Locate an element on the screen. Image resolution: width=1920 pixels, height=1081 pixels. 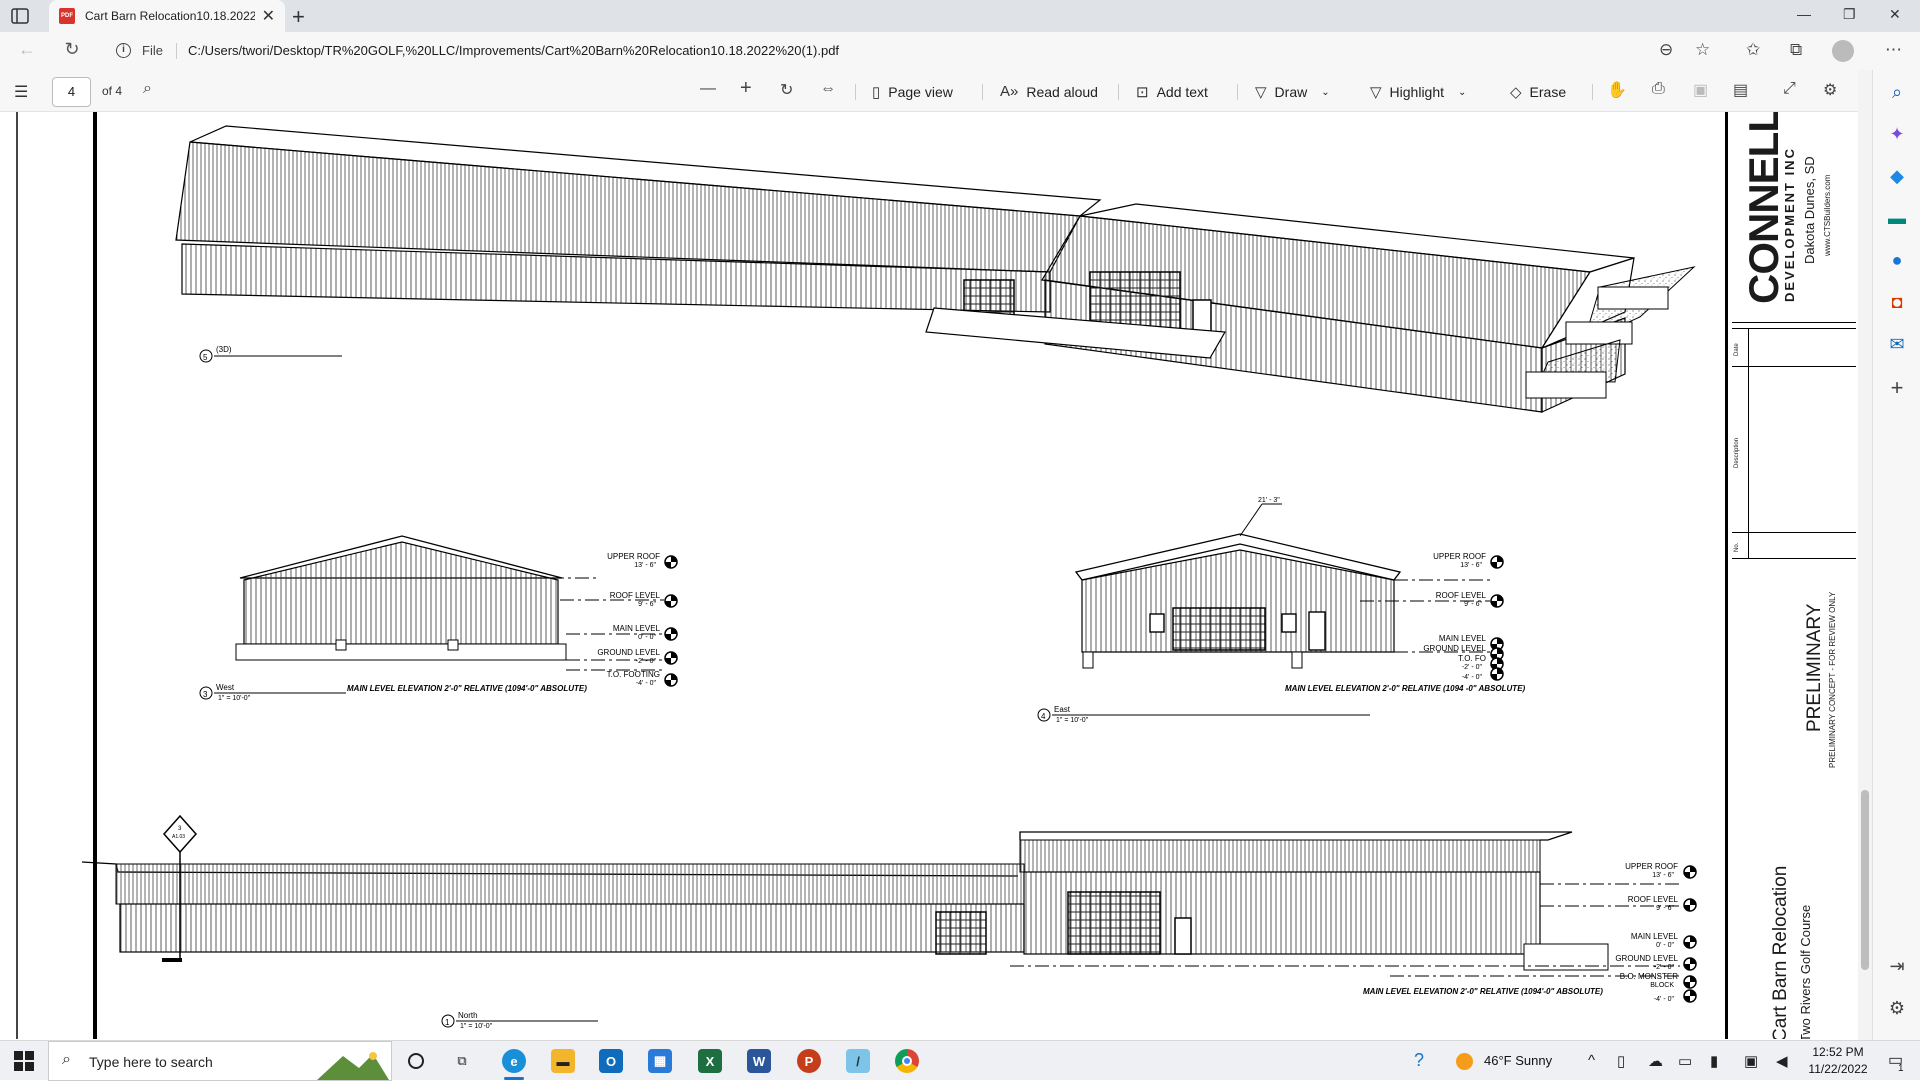
fullscreen-icon: ⤢ is located at coordinates (1789, 89).